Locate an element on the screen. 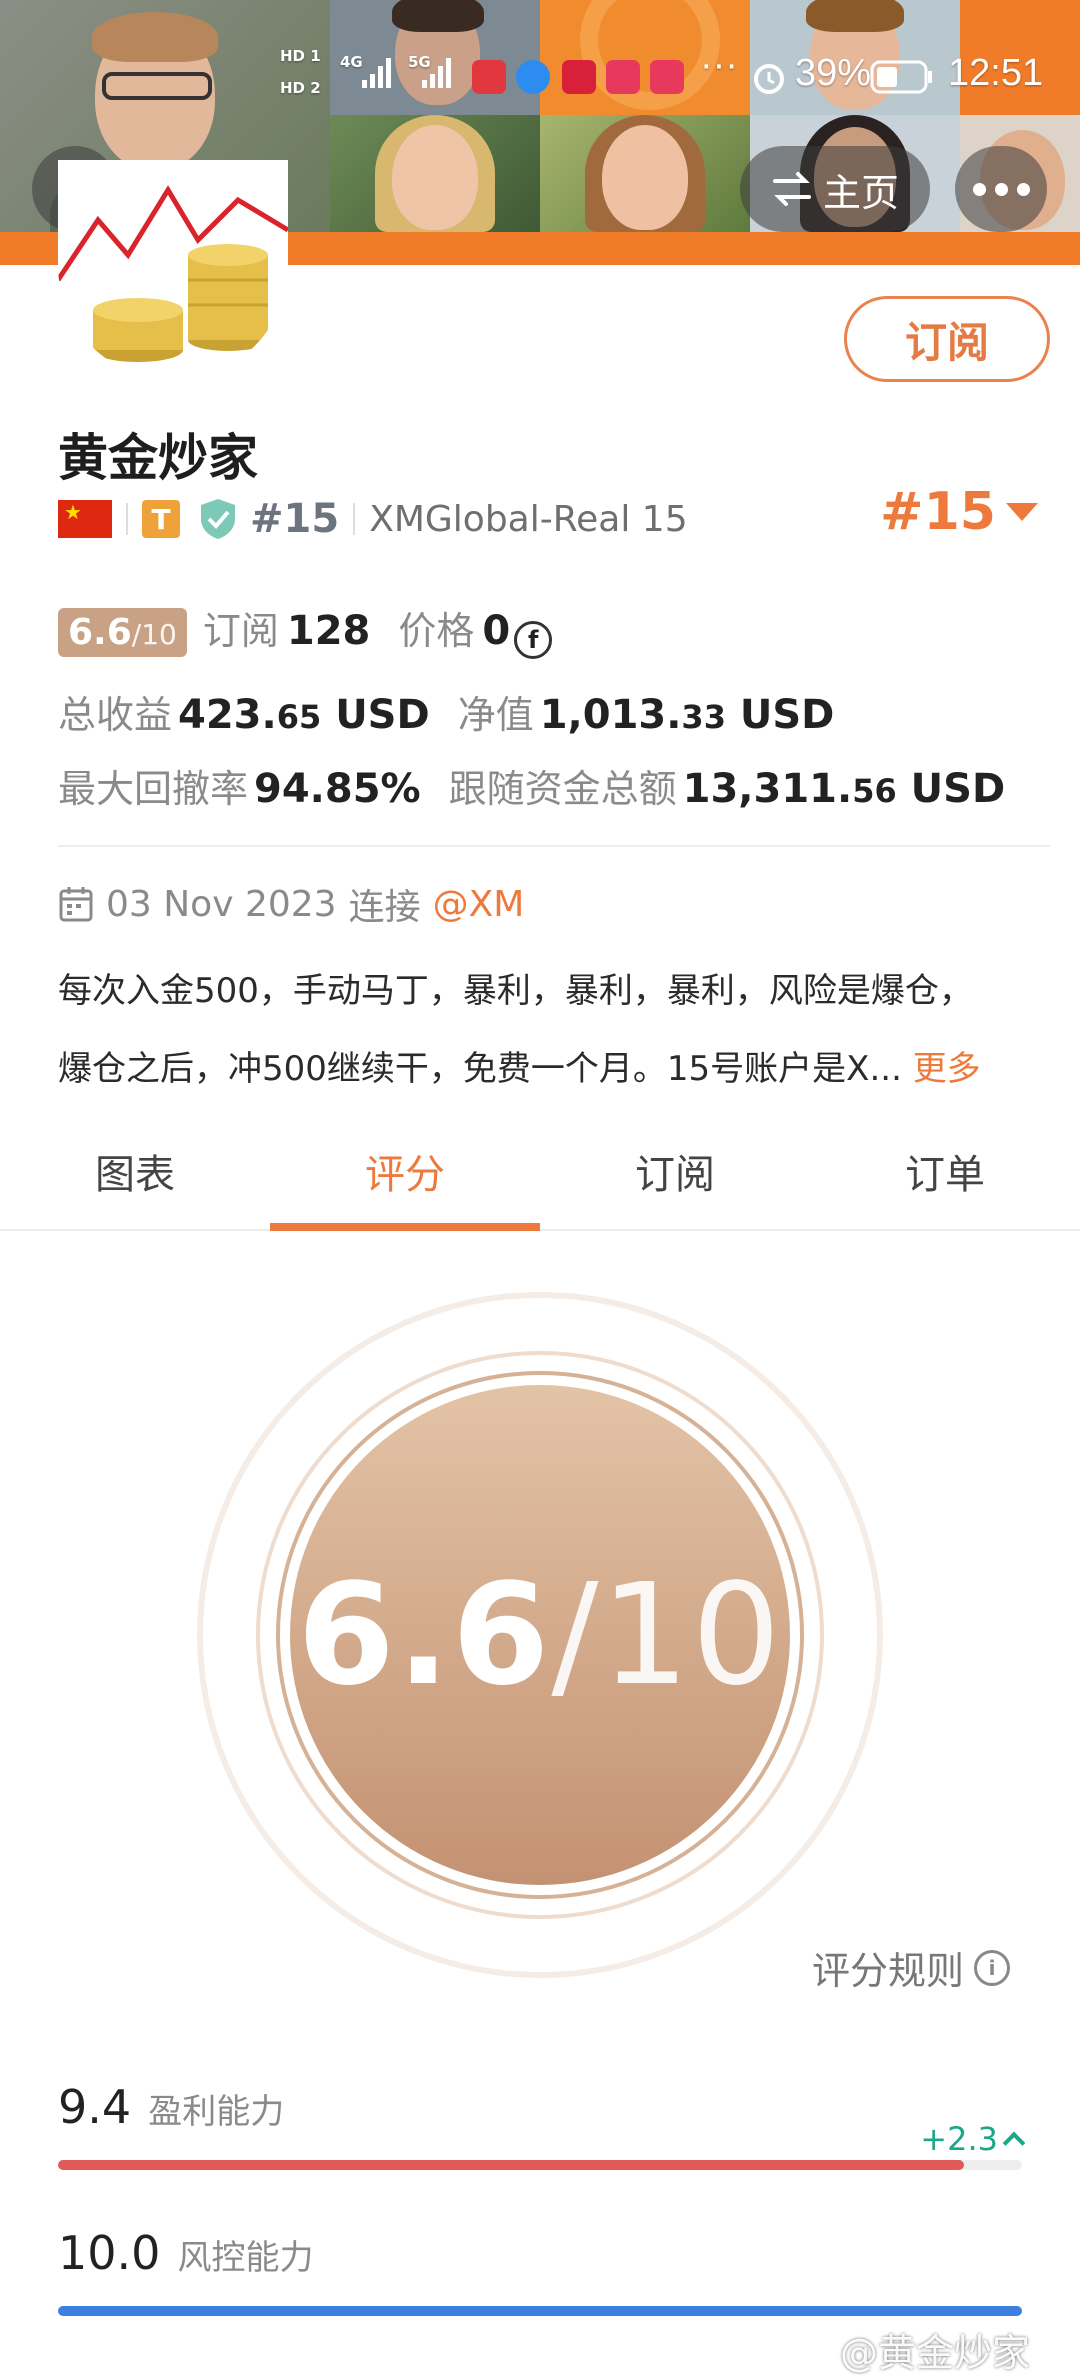  notification-icon-app is located at coordinates (579, 77).